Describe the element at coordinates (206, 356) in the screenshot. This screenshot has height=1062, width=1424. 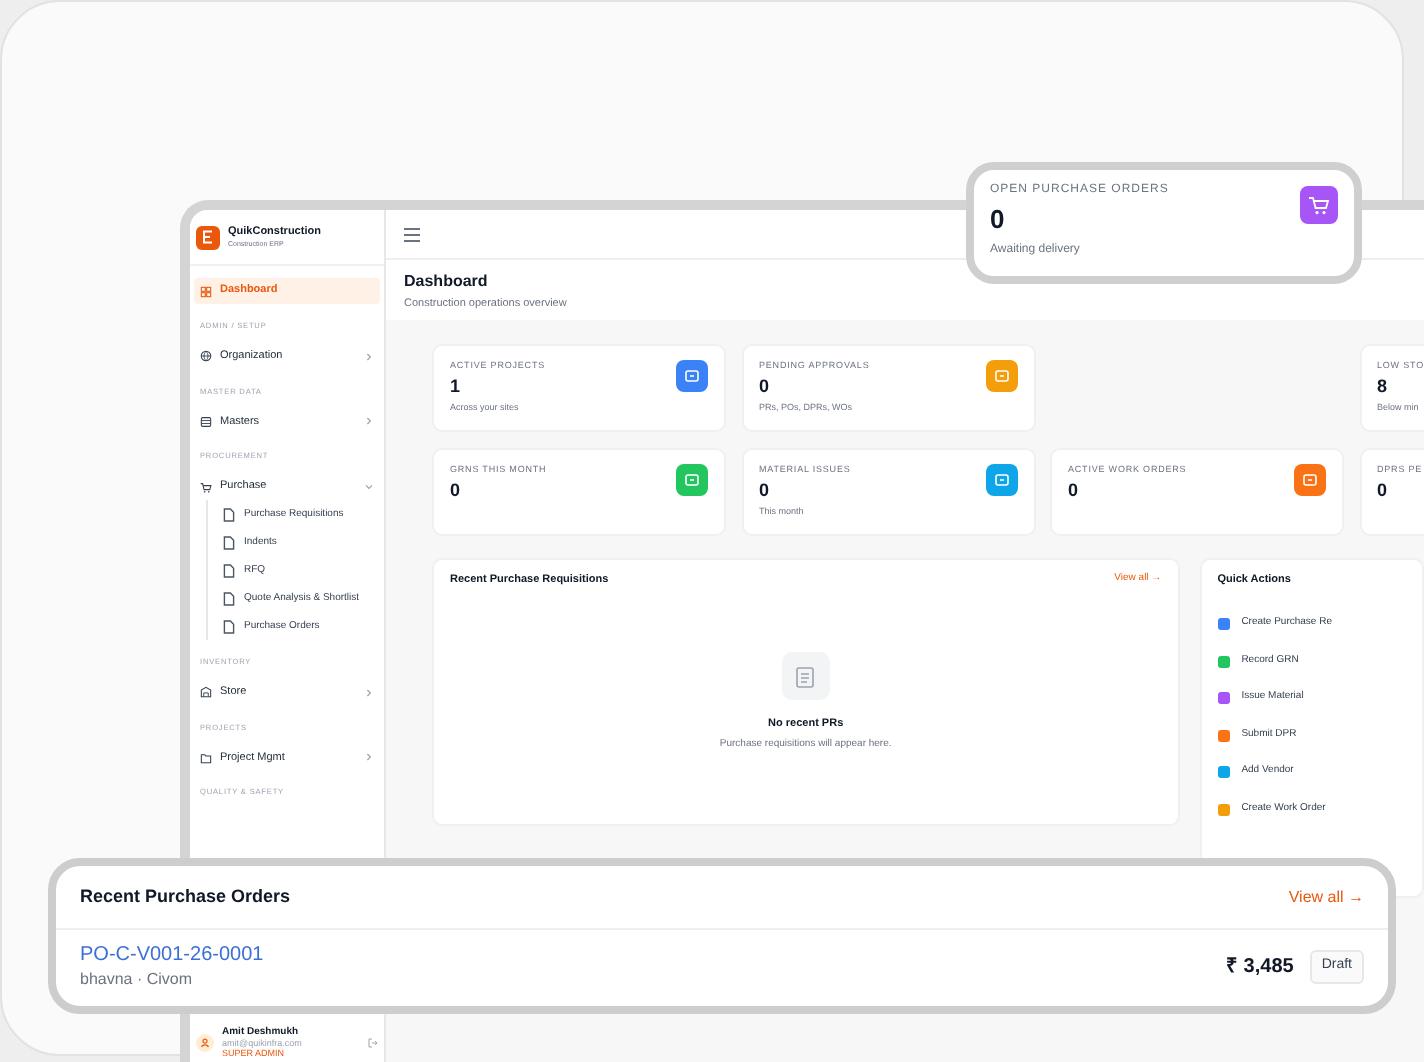
I see `globe-icon` at that location.